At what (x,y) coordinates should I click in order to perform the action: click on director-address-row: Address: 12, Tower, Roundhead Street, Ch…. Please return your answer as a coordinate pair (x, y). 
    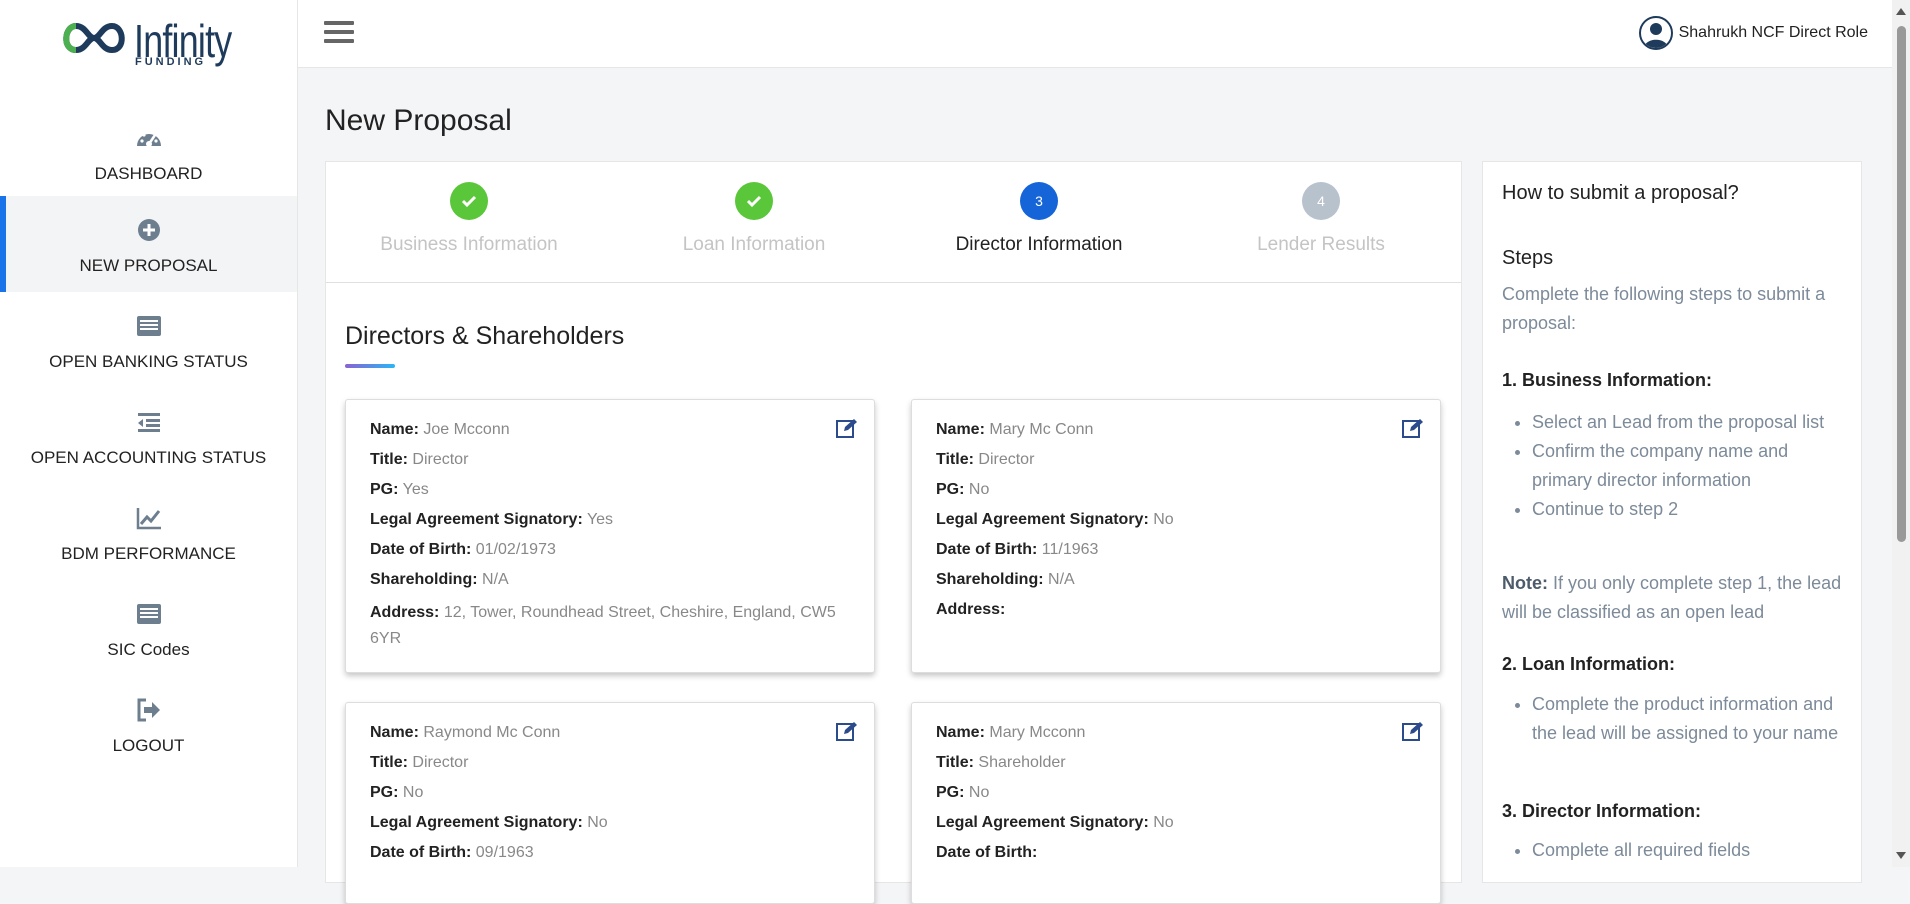
    Looking at the image, I should click on (603, 625).